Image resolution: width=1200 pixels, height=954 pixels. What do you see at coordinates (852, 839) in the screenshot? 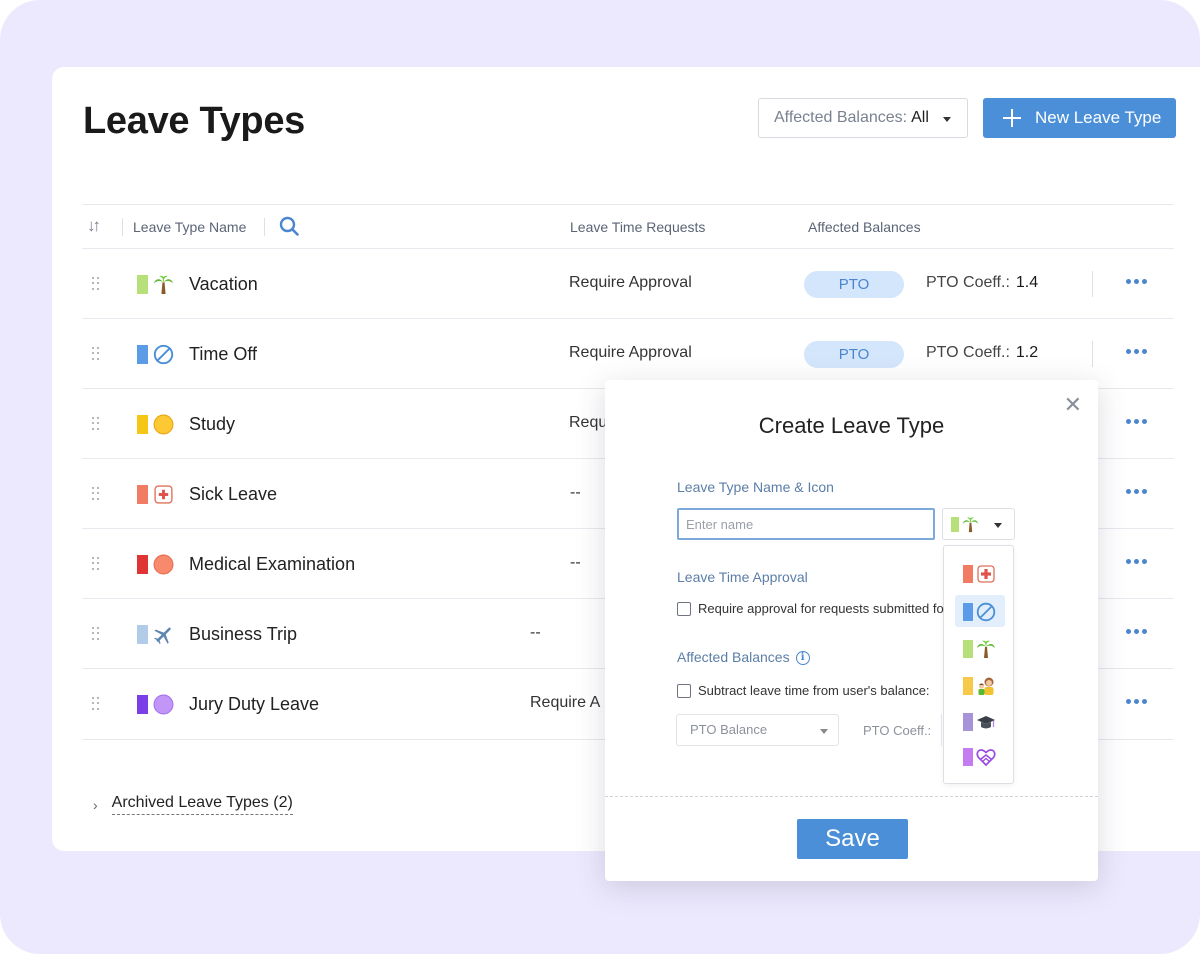
I see `save-button: Save` at bounding box center [852, 839].